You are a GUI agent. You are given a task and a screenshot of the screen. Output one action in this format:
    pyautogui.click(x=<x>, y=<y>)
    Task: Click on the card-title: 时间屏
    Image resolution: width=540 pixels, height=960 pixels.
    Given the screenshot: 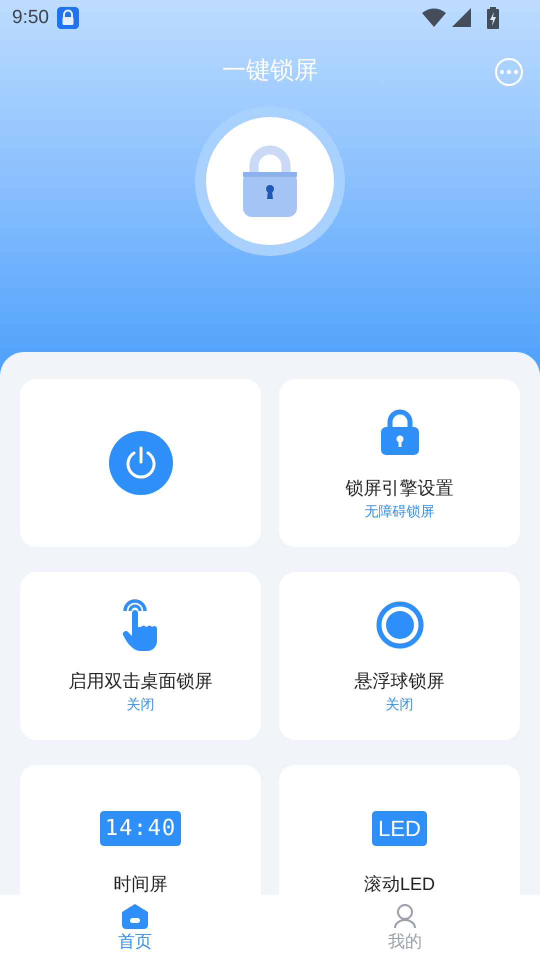 What is the action you would take?
    pyautogui.click(x=141, y=884)
    